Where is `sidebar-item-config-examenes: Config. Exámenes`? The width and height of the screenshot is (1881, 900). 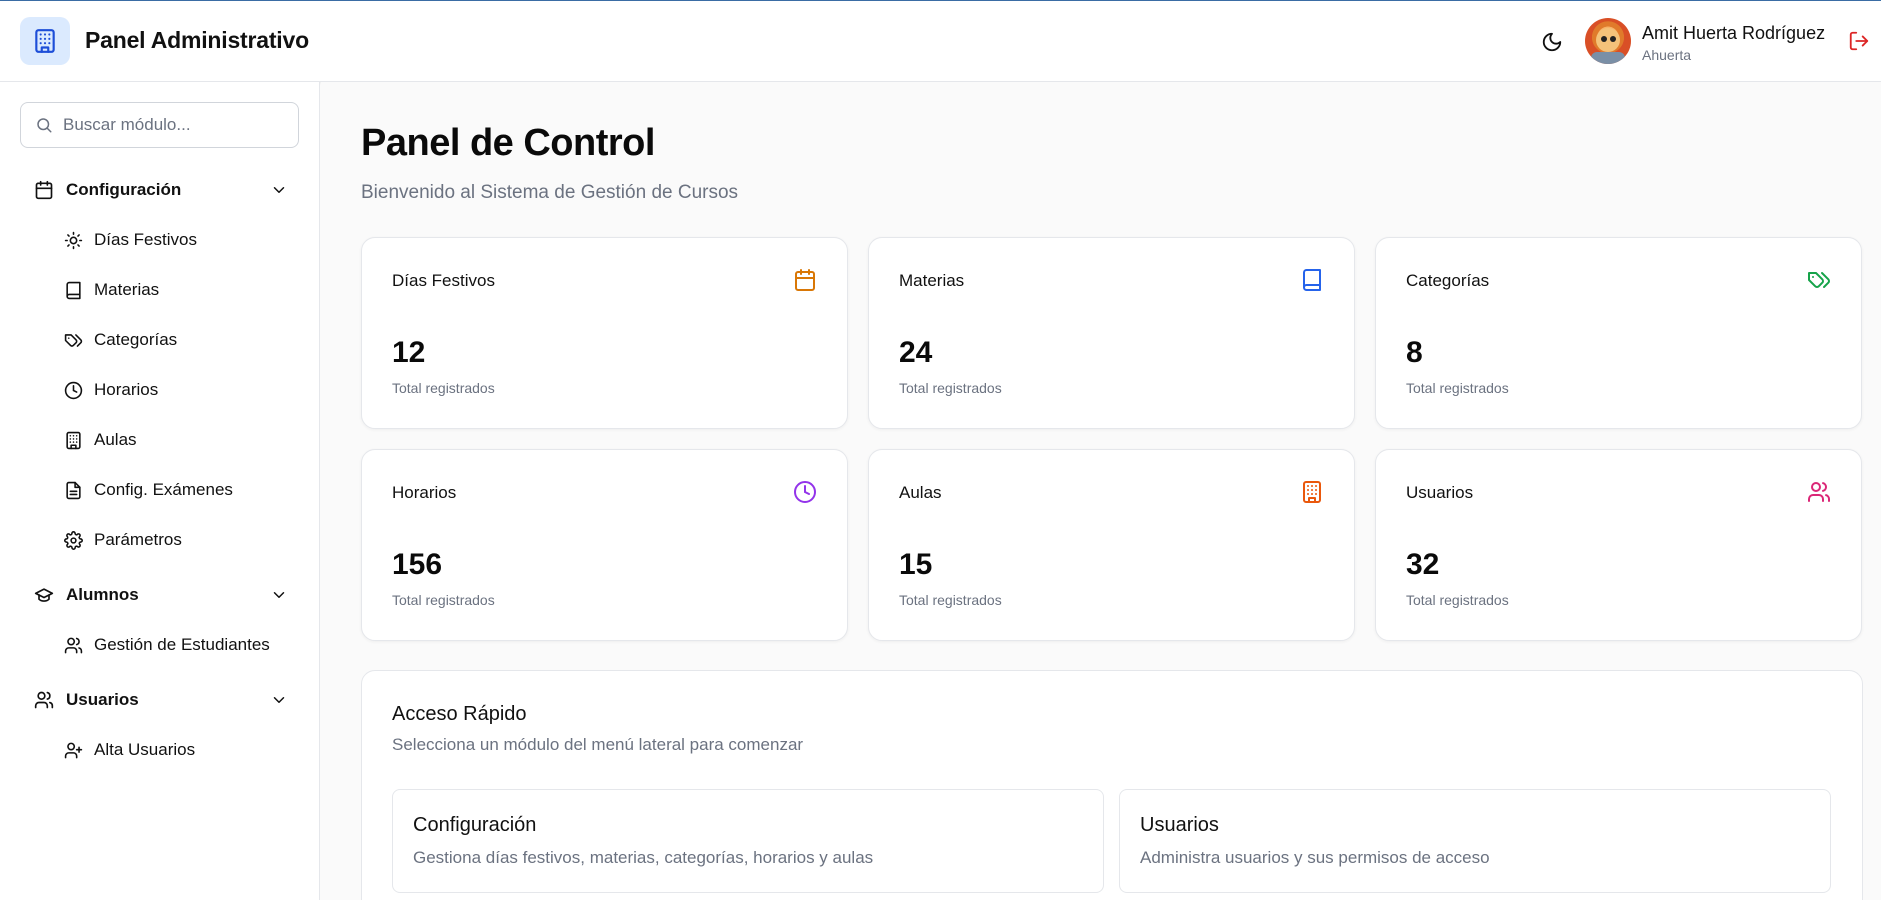
sidebar-item-config-examenes: Config. Exámenes is located at coordinates (179, 490).